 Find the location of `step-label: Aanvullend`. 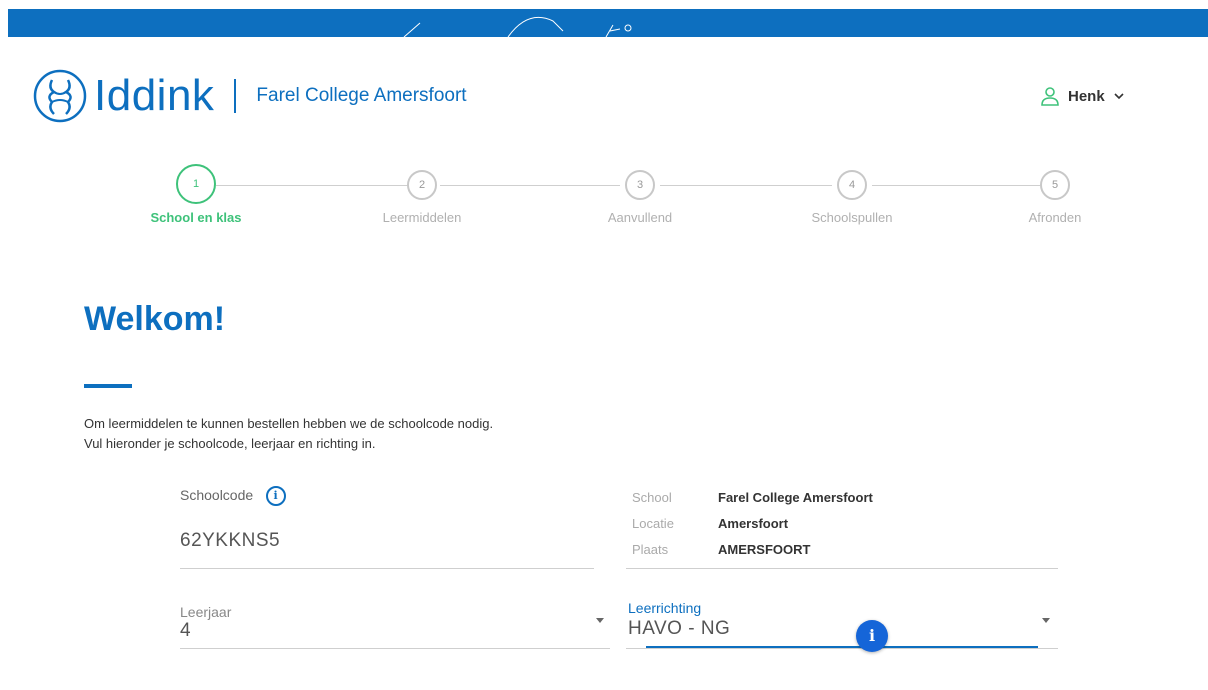

step-label: Aanvullend is located at coordinates (640, 217).